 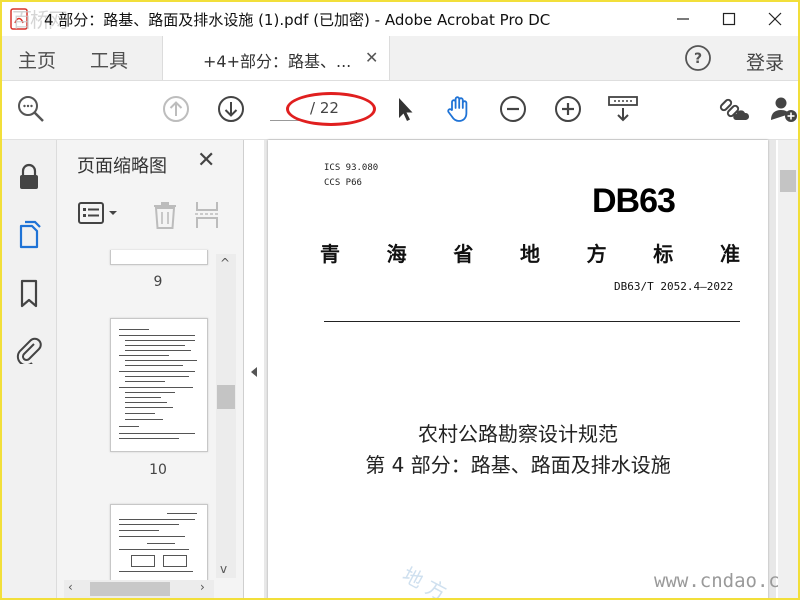 What do you see at coordinates (788, 369) in the screenshot?
I see `document-scrollbar` at bounding box center [788, 369].